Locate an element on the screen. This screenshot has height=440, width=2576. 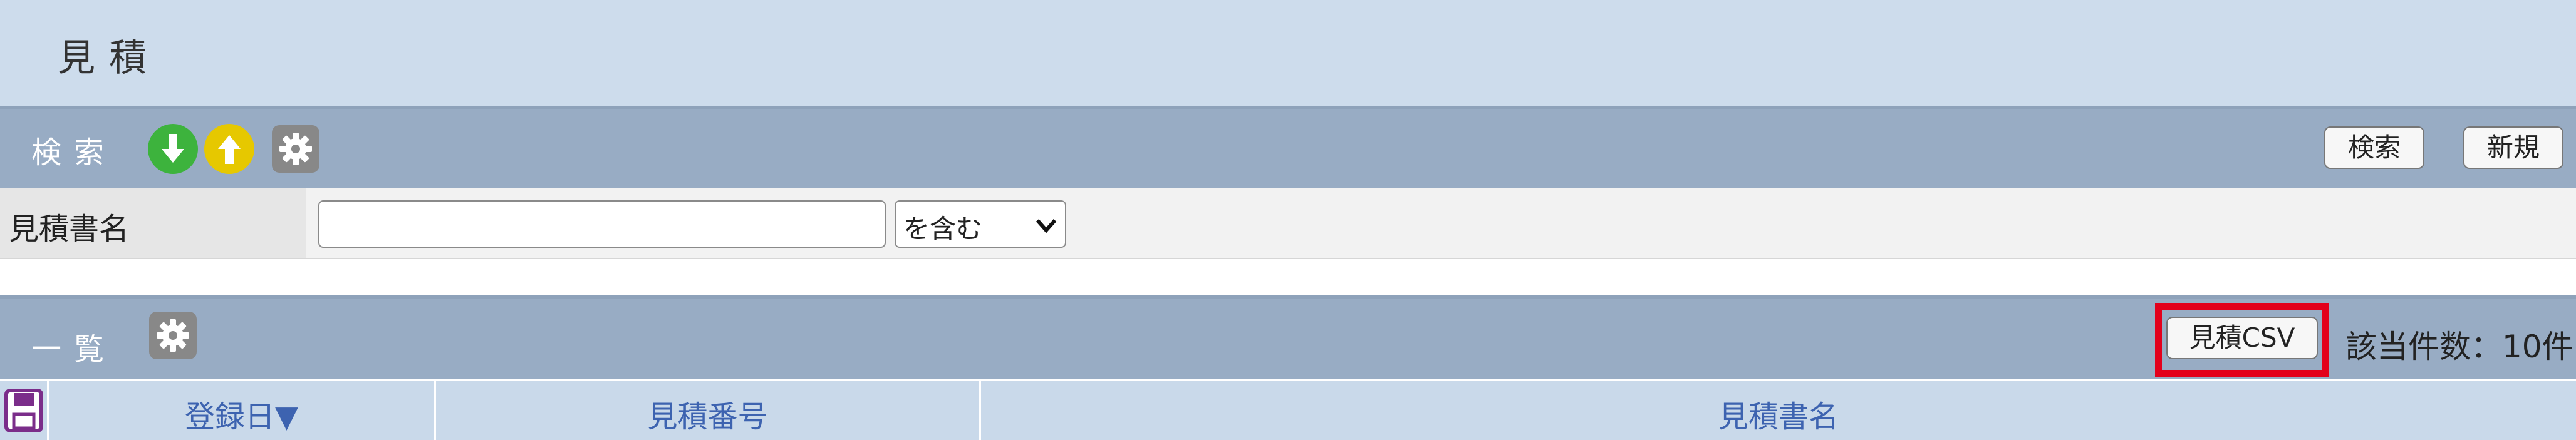
save-icon is located at coordinates (24, 411).